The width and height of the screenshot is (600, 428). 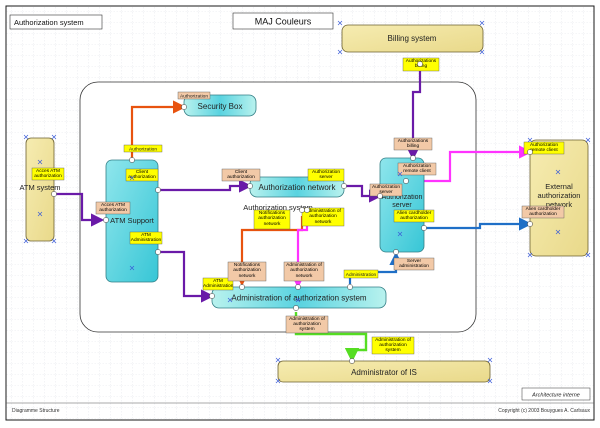 I want to click on atm-system: ATM system, so click(x=40, y=189).